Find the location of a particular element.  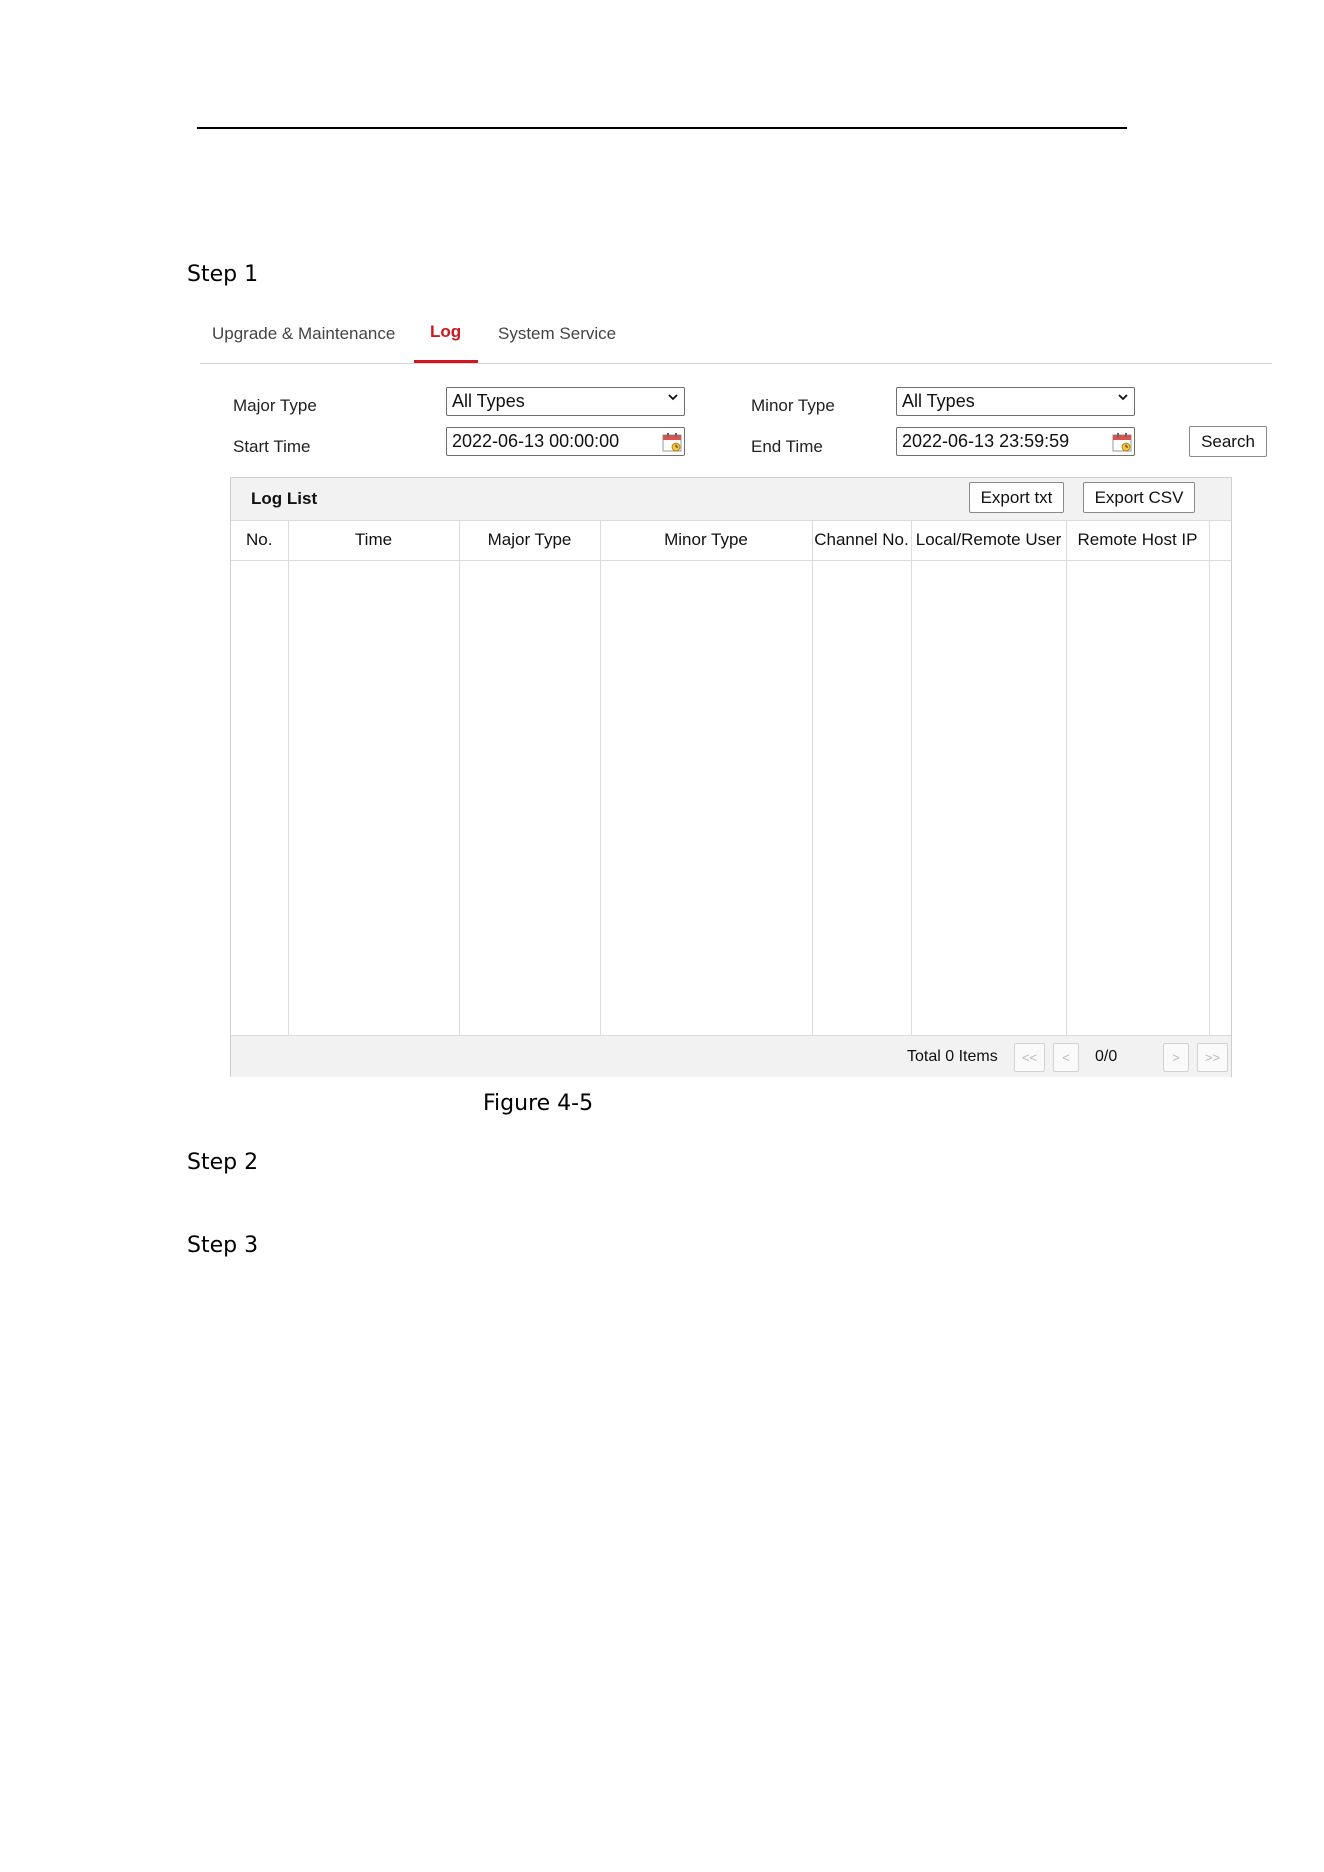

tab-bar: Upgrade & Maintenance Log System Service is located at coordinates (736, 337).